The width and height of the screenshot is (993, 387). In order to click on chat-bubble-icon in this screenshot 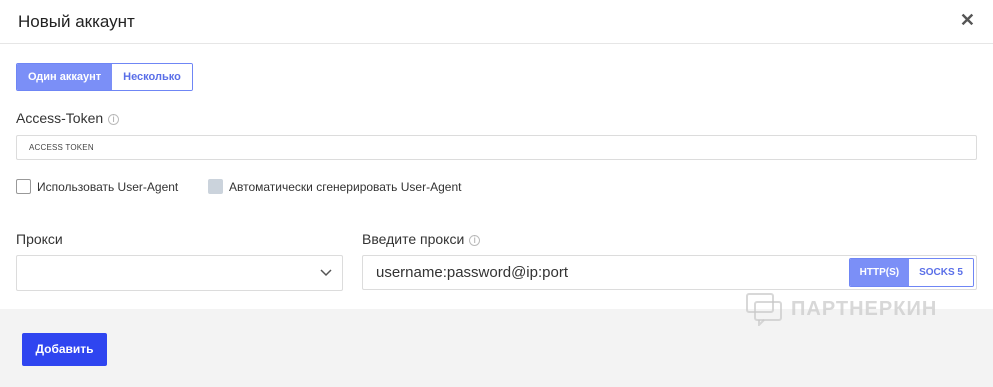, I will do `click(764, 309)`.